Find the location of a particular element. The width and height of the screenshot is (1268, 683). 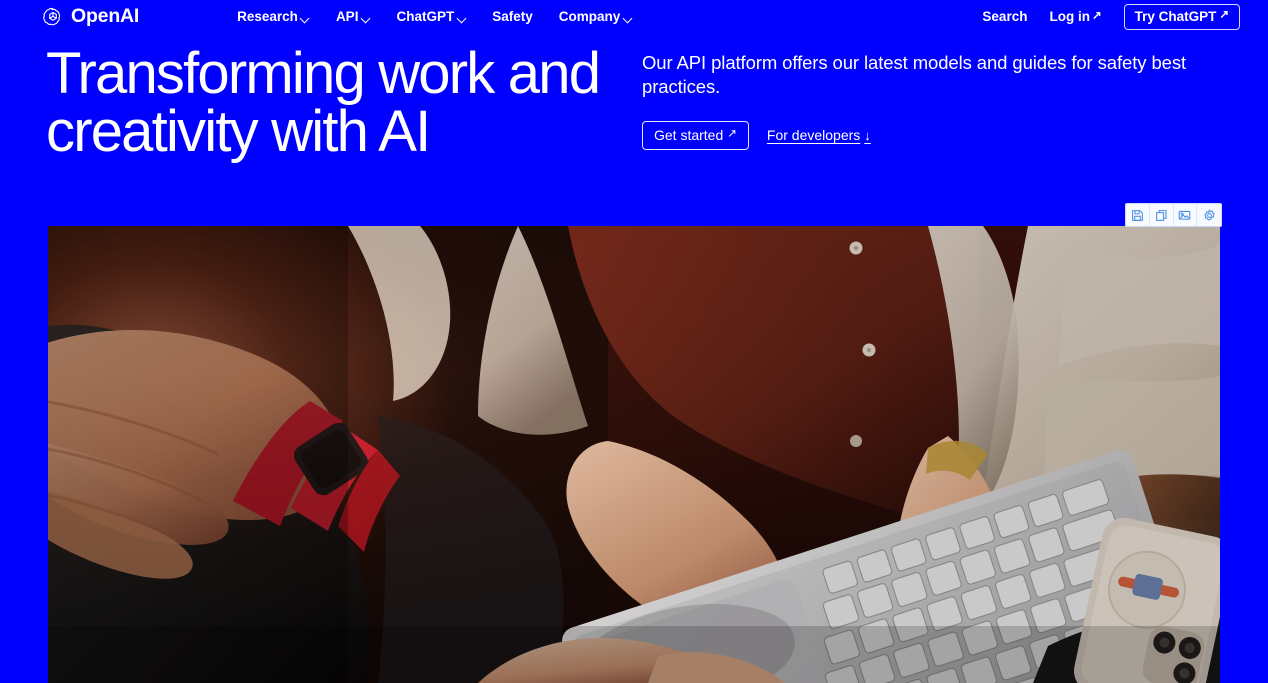

brand-logo-link: OpenAI is located at coordinates (90, 17).